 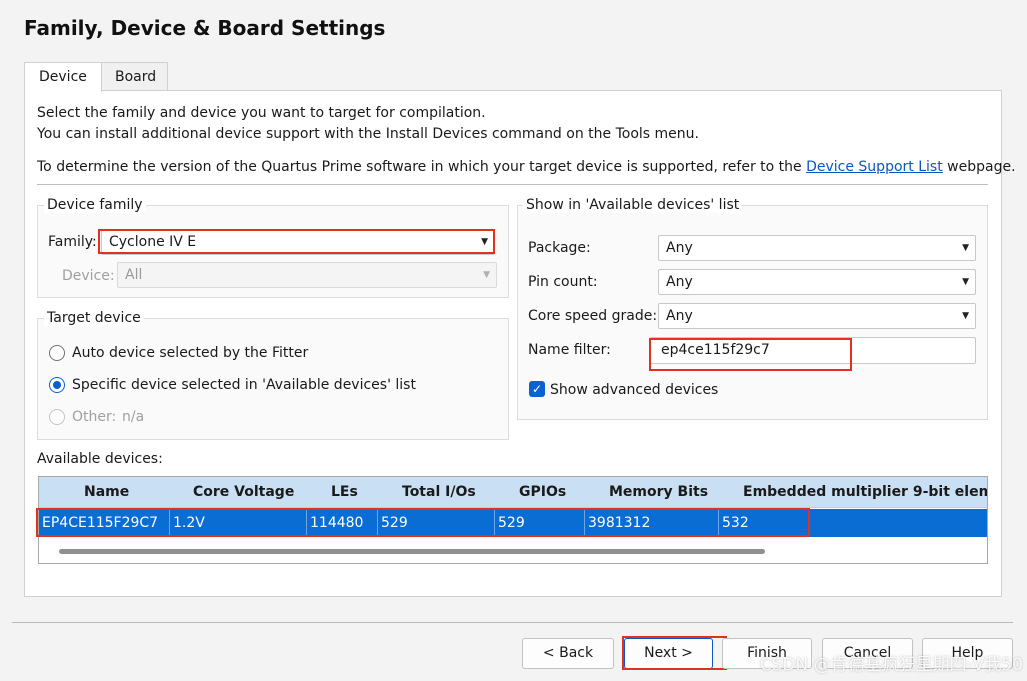 What do you see at coordinates (439, 492) in the screenshot?
I see `column-header-total-ios: Total I/Os` at bounding box center [439, 492].